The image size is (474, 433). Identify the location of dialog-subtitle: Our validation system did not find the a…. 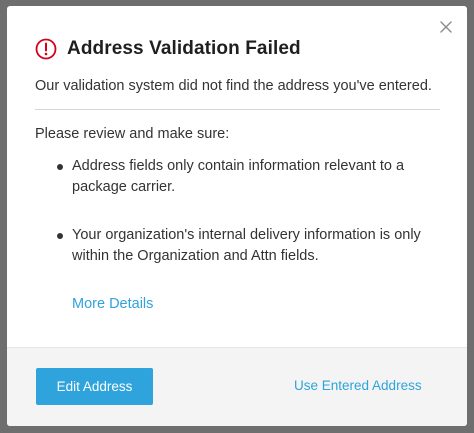
(233, 86).